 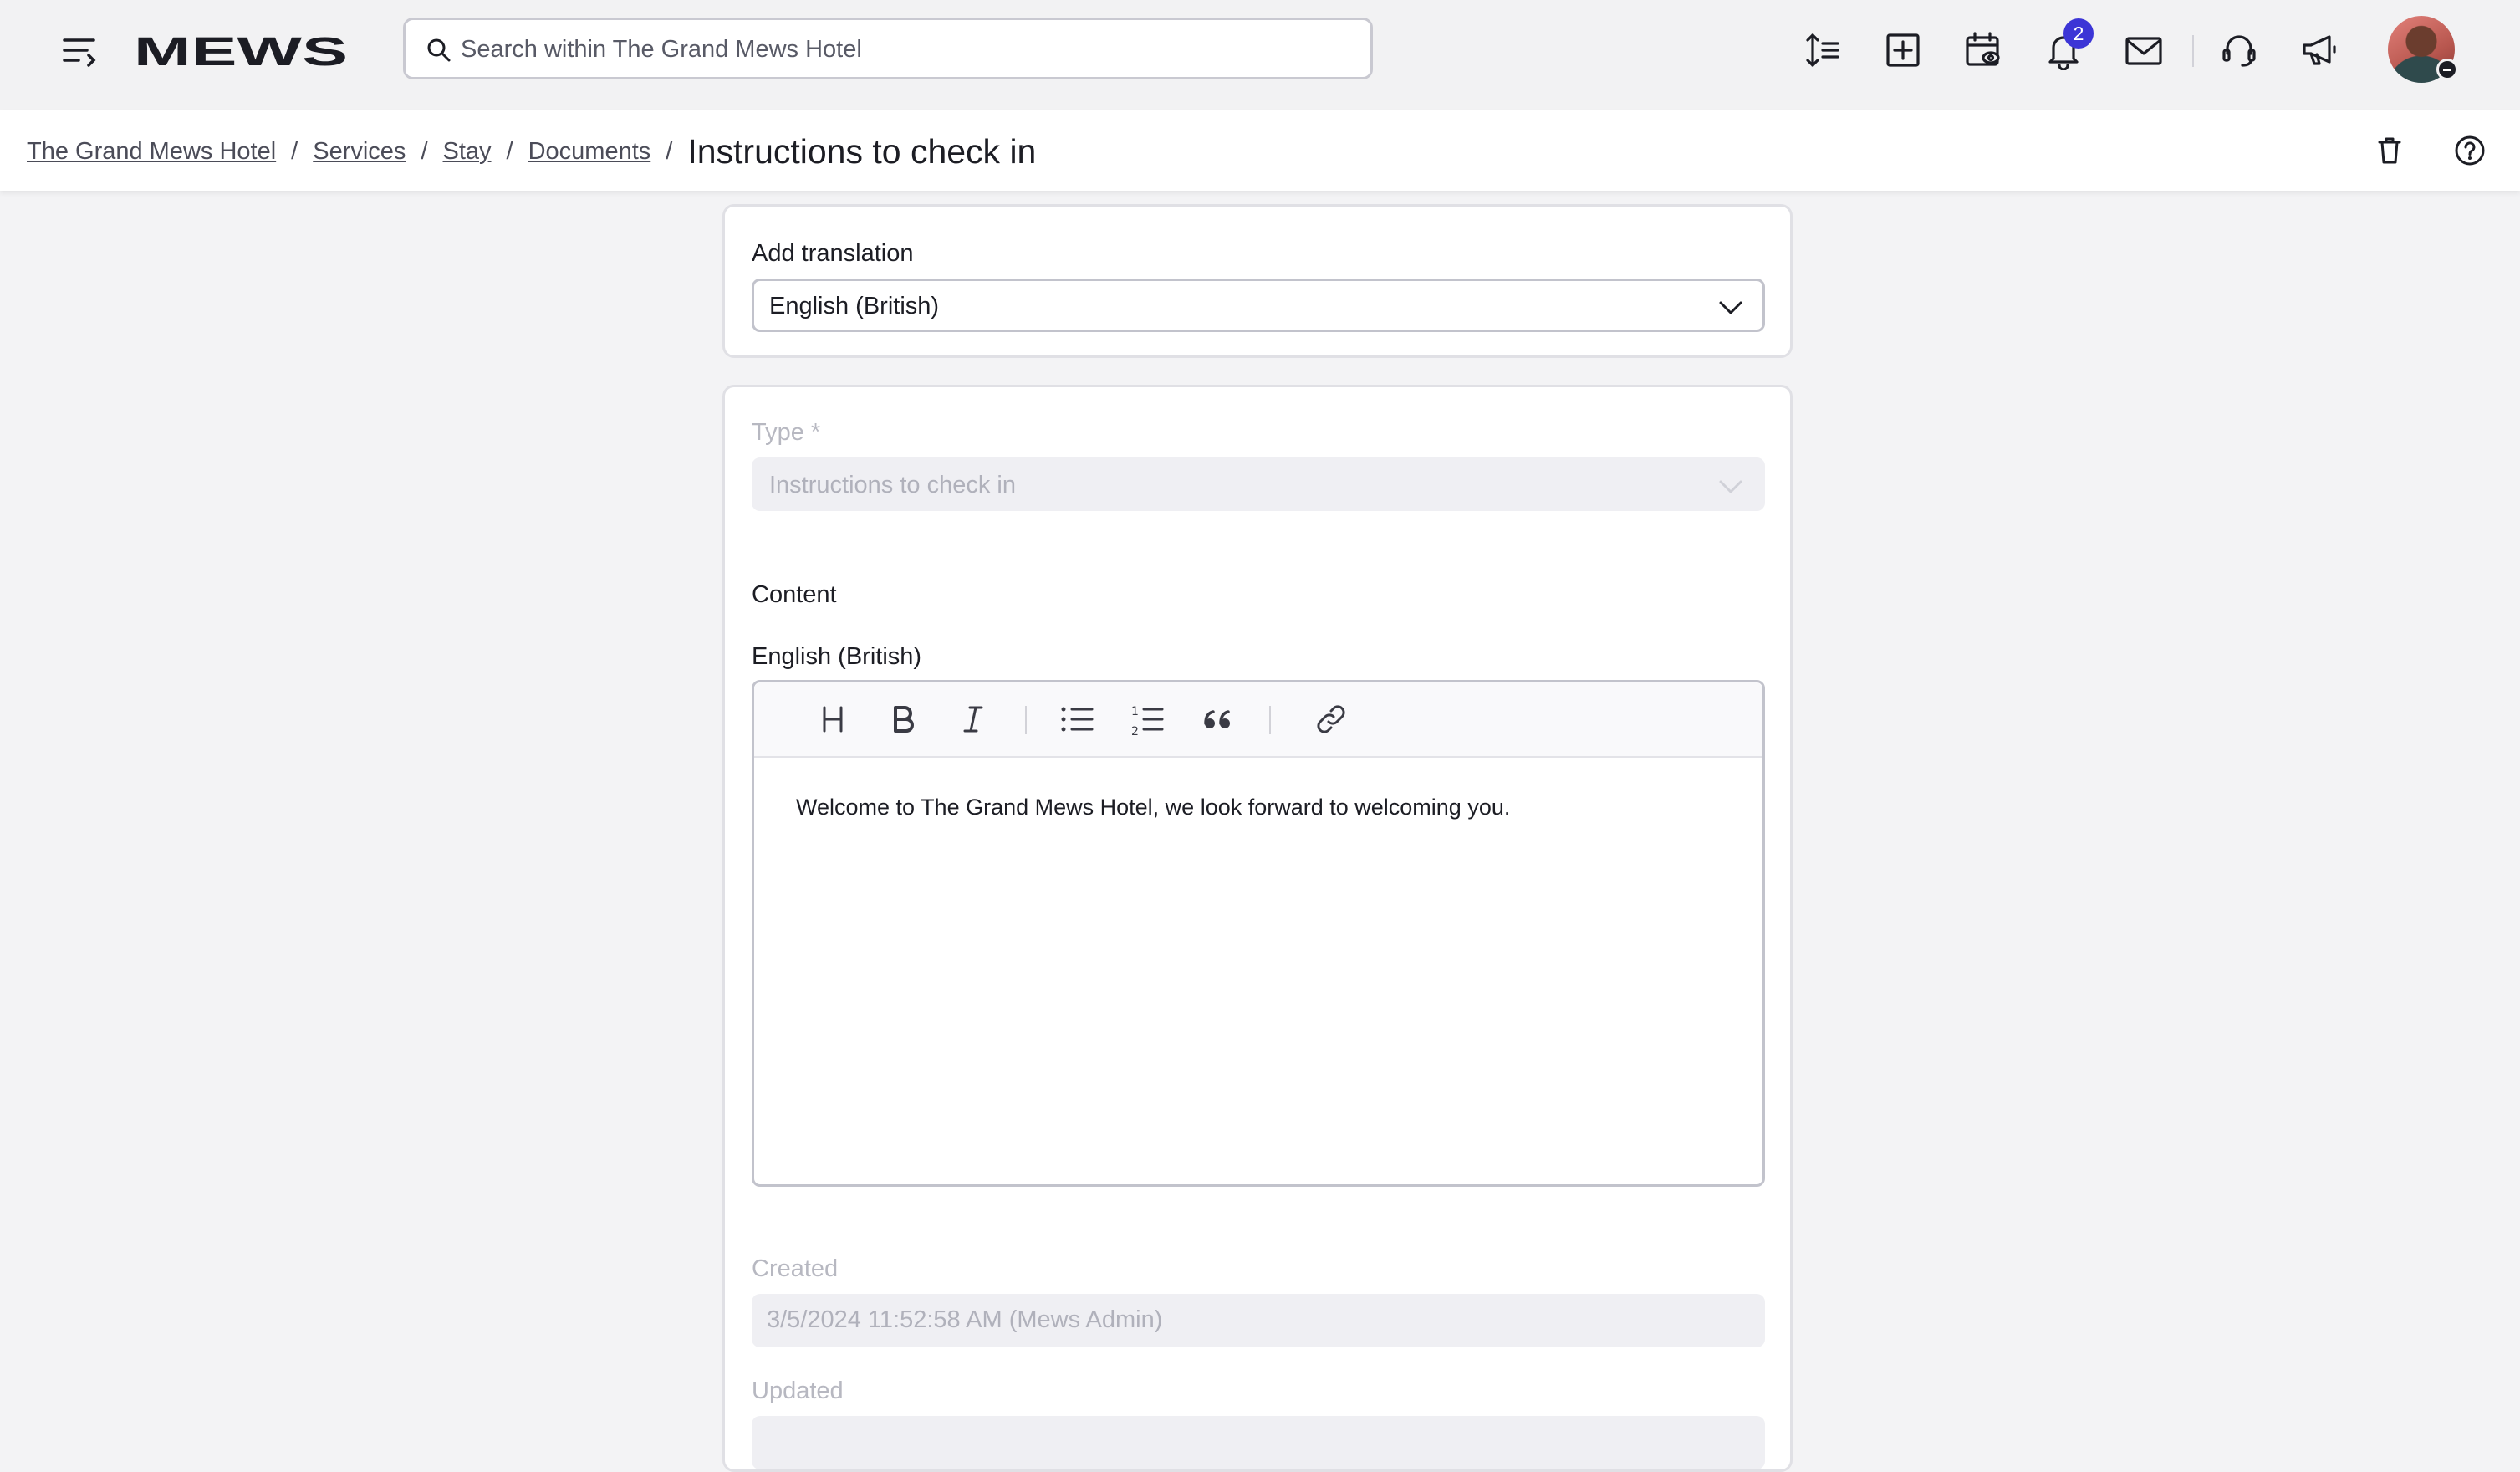 What do you see at coordinates (151, 152) in the screenshot?
I see `breadcrumb-link-hotel: The Grand Mews Hotel` at bounding box center [151, 152].